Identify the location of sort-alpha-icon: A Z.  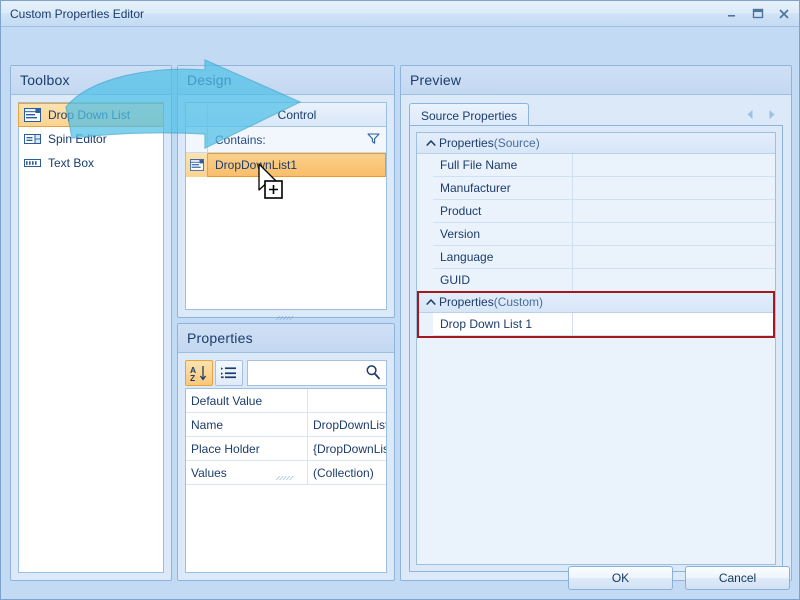
(199, 373).